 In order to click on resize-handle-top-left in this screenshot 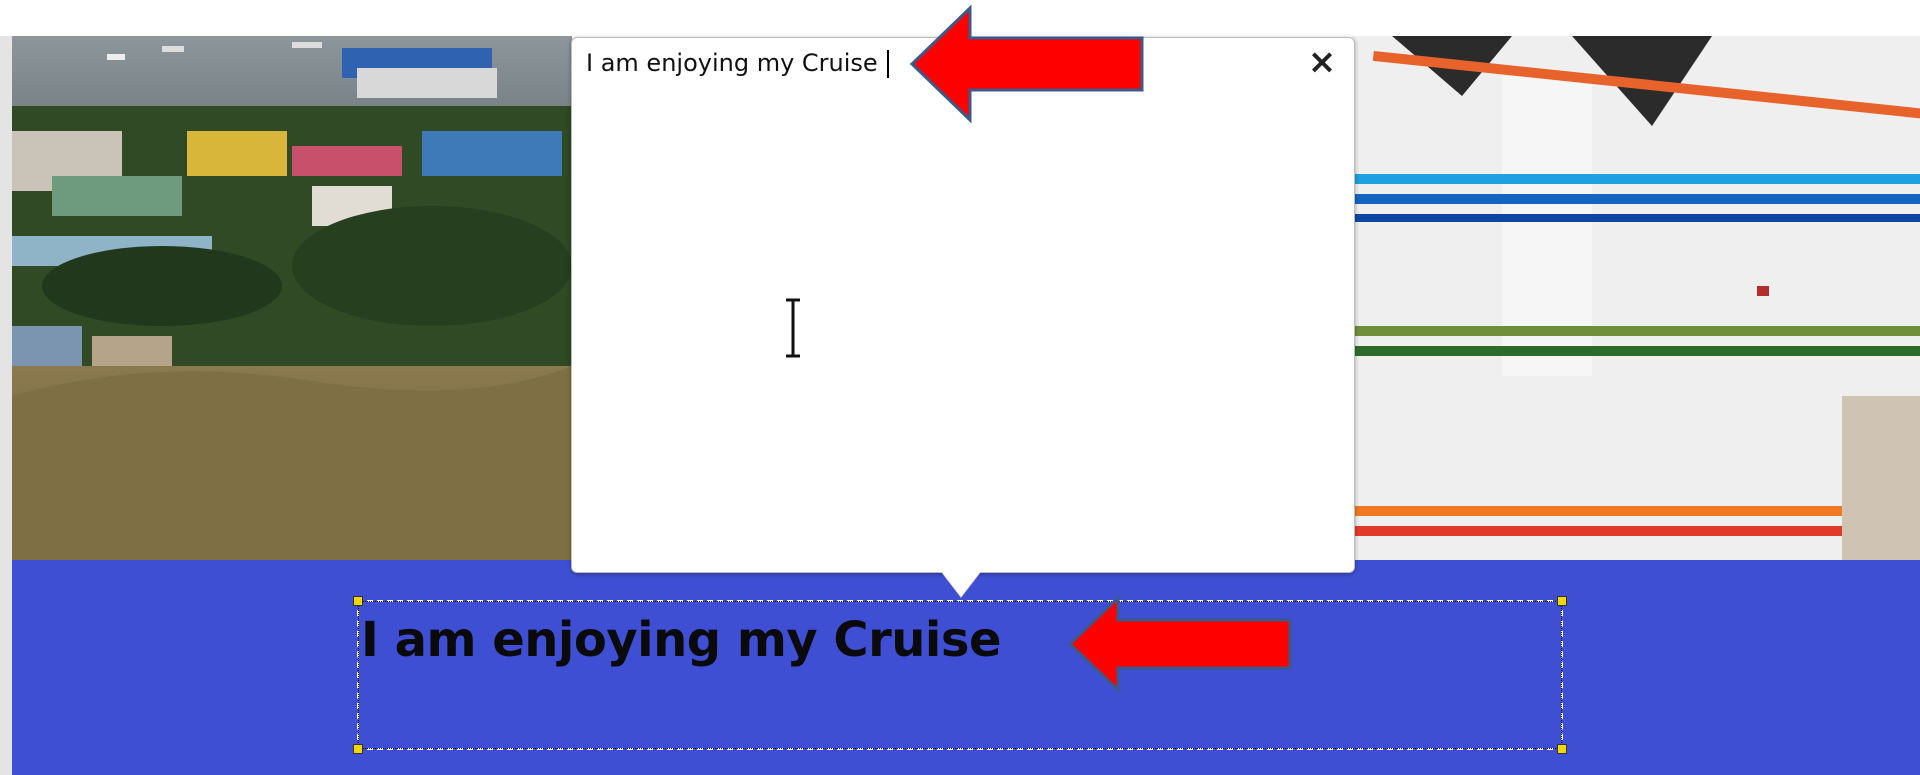, I will do `click(358, 601)`.